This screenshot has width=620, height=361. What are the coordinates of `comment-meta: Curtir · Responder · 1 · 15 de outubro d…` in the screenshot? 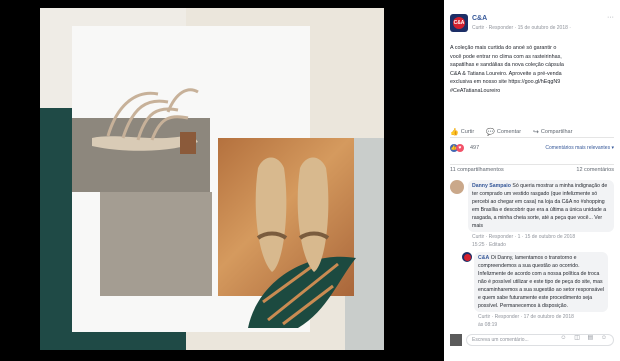 It's located at (523, 237).